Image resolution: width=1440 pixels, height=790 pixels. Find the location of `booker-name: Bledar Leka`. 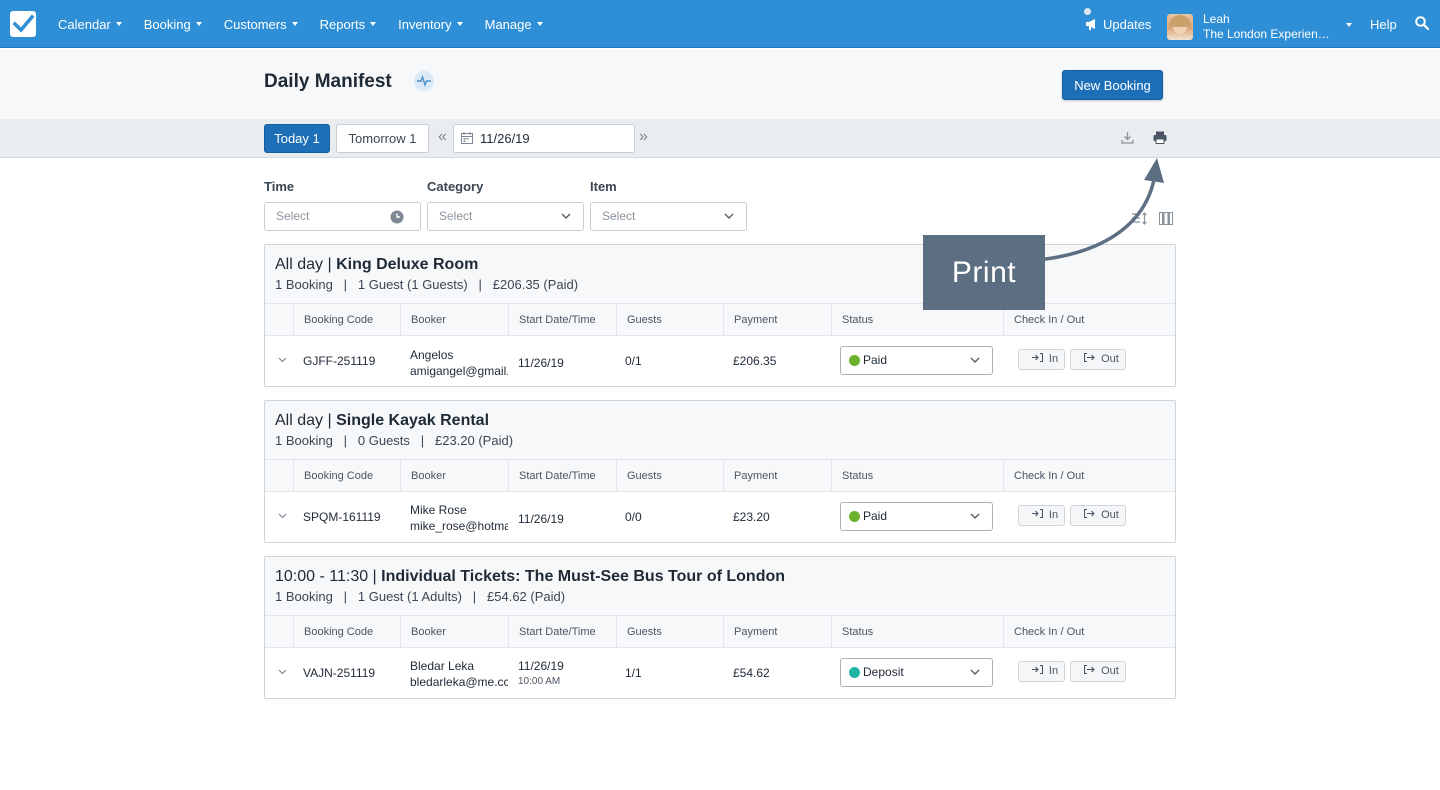

booker-name: Bledar Leka is located at coordinates (442, 666).